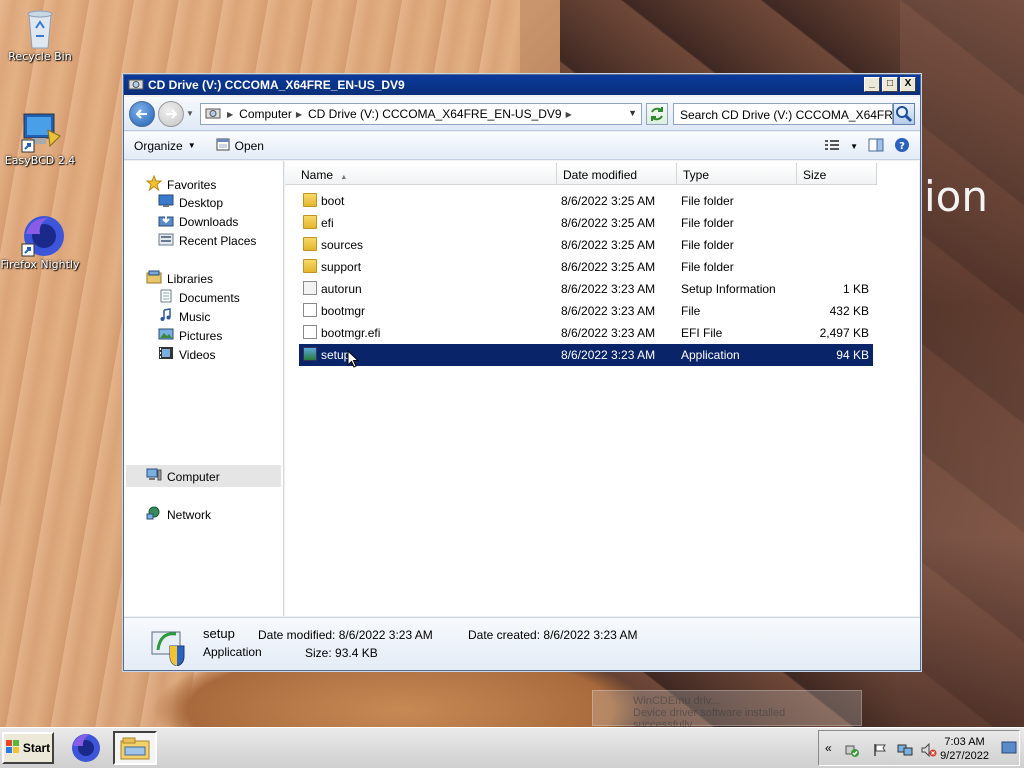 Image resolution: width=1024 pixels, height=768 pixels. What do you see at coordinates (179, 278) in the screenshot?
I see `nav-item-libraries: Libraries` at bounding box center [179, 278].